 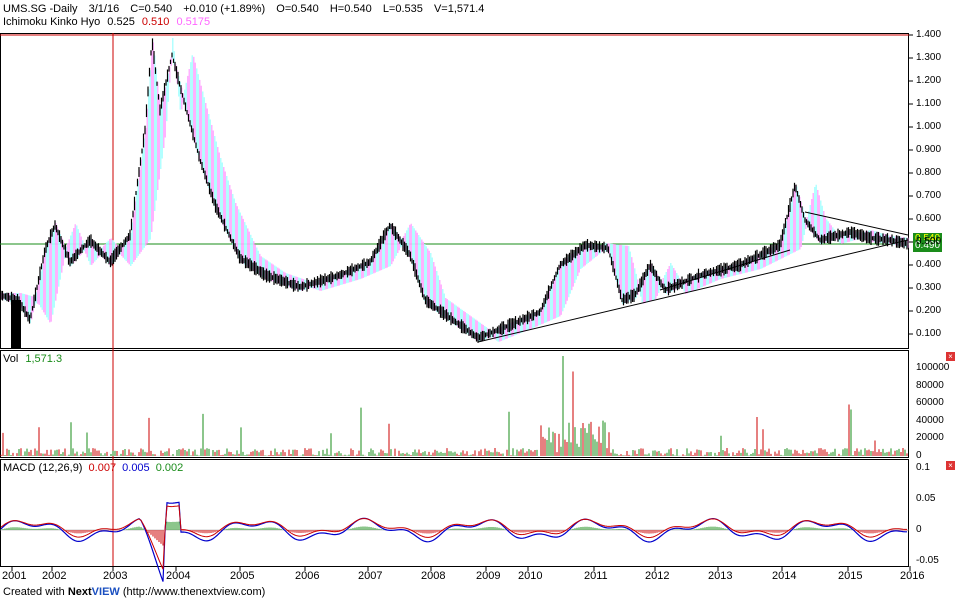 What do you see at coordinates (930, 420) in the screenshot?
I see `volume-tick-label: 40000` at bounding box center [930, 420].